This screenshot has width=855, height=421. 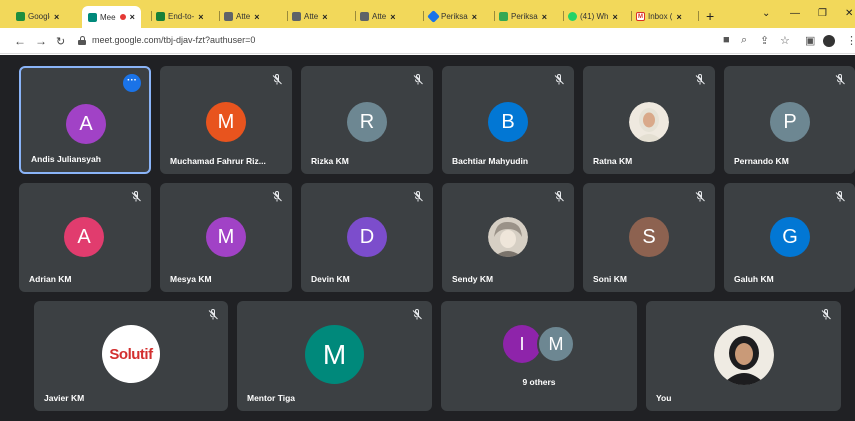 What do you see at coordinates (271, 398) in the screenshot?
I see `participant-name: Mentor Tiga` at bounding box center [271, 398].